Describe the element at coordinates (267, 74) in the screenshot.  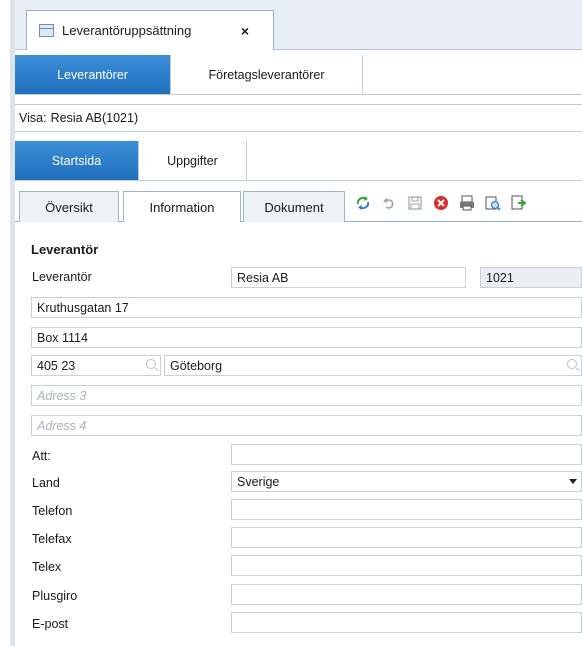
I see `tab-foretagsleverantorer: Företagsleverantörer` at that location.